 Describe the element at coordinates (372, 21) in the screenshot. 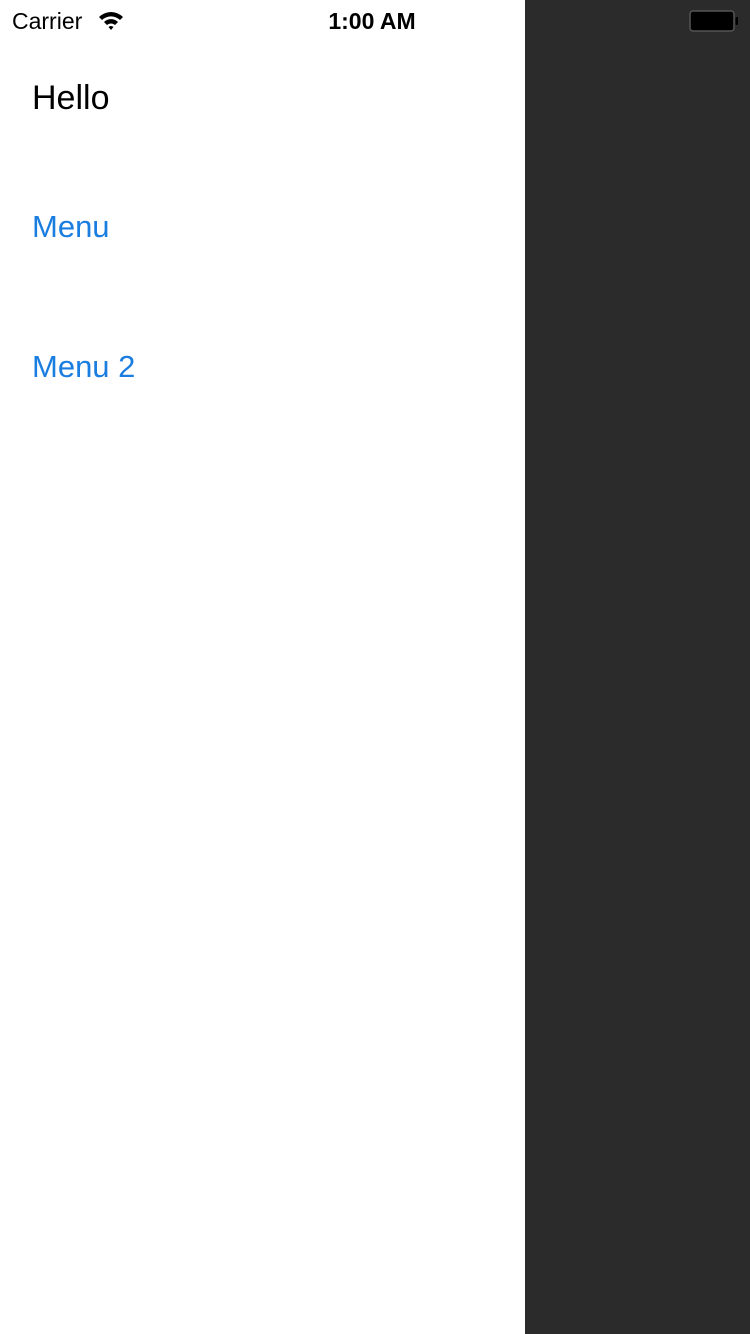

I see `status-time: 1:00 AM` at that location.